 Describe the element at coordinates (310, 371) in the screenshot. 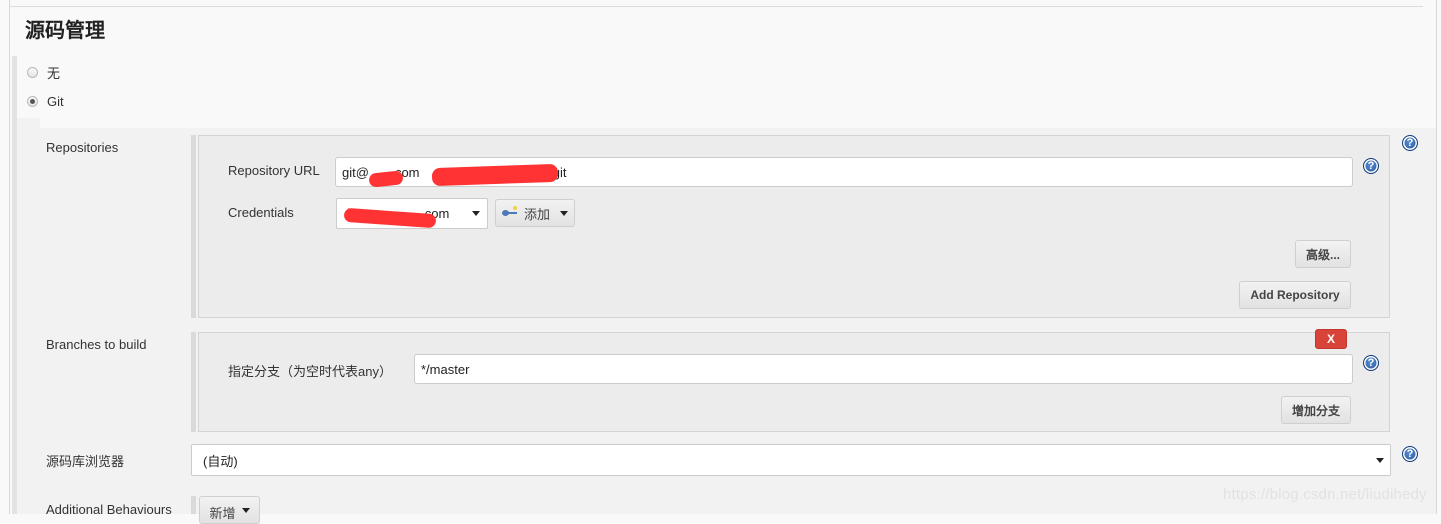

I see `branch-specifier-label: 指定分支（为空时代表any）` at that location.